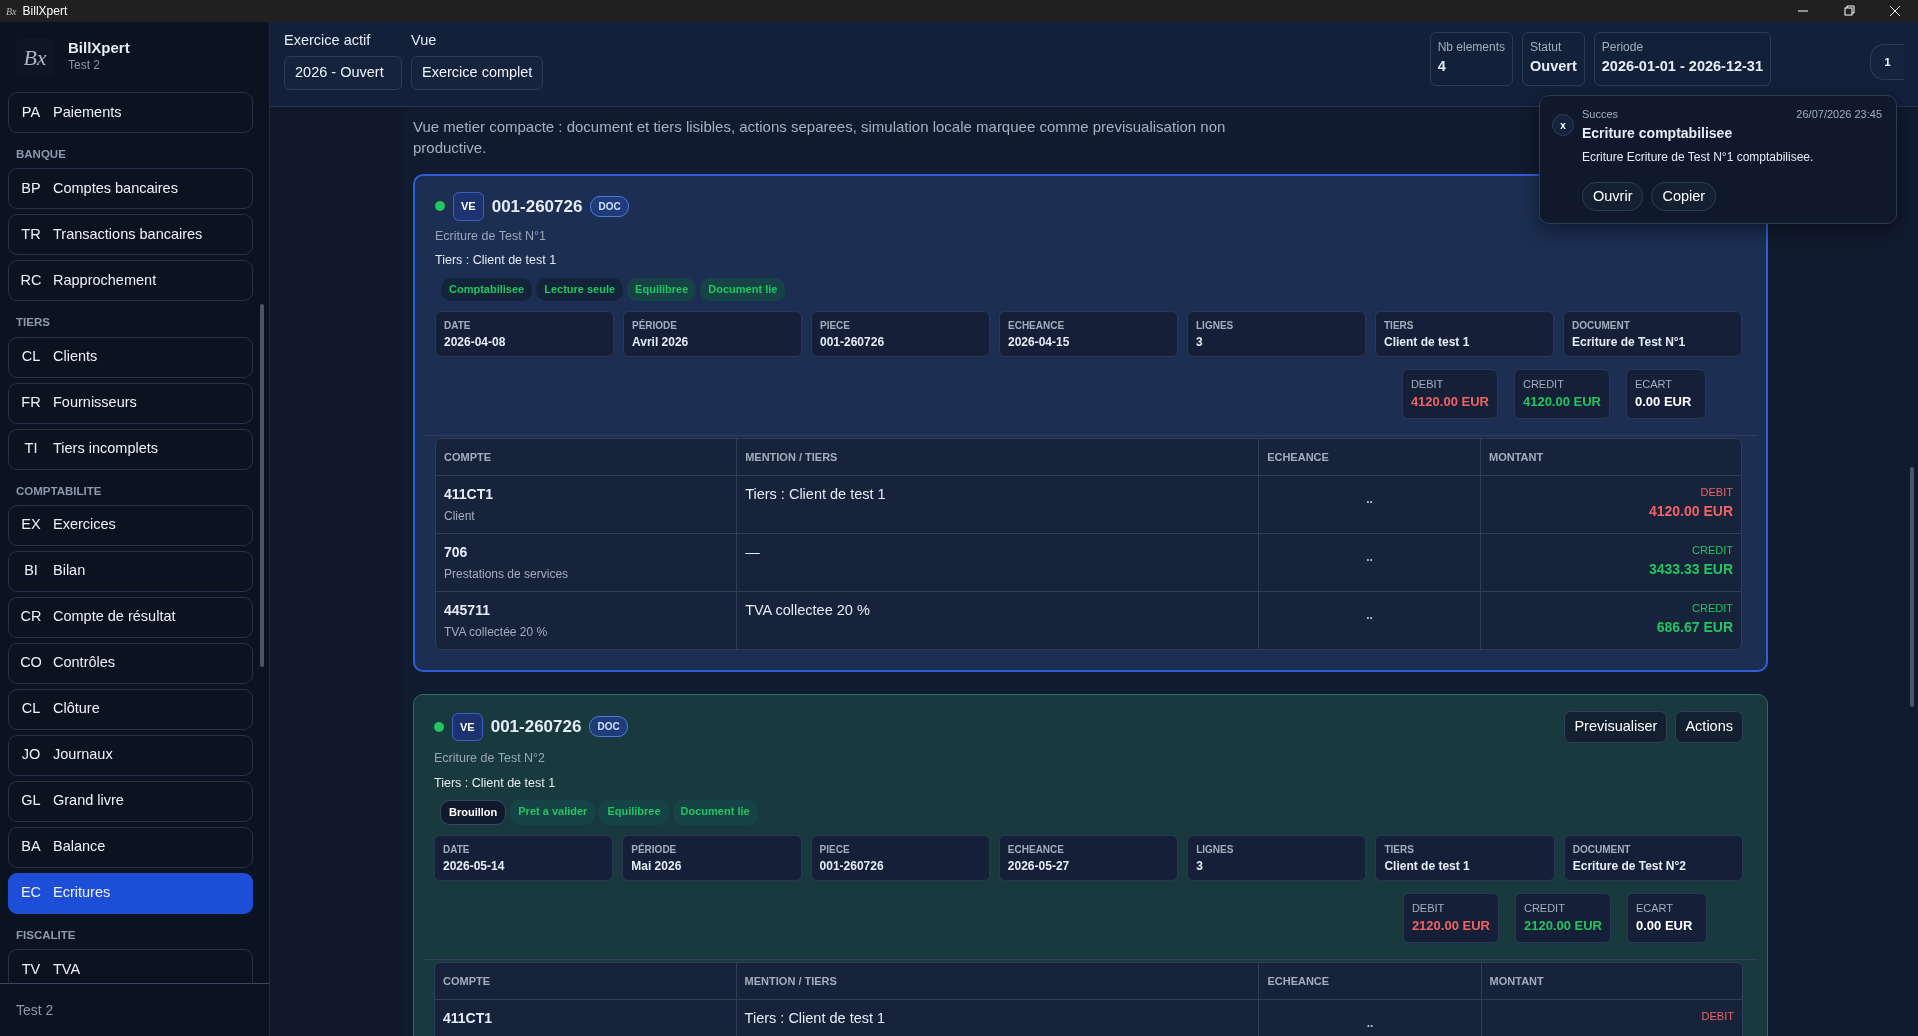 This screenshot has height=1036, width=1918. I want to click on nav-item: BP Comptes bancaires, so click(130, 189).